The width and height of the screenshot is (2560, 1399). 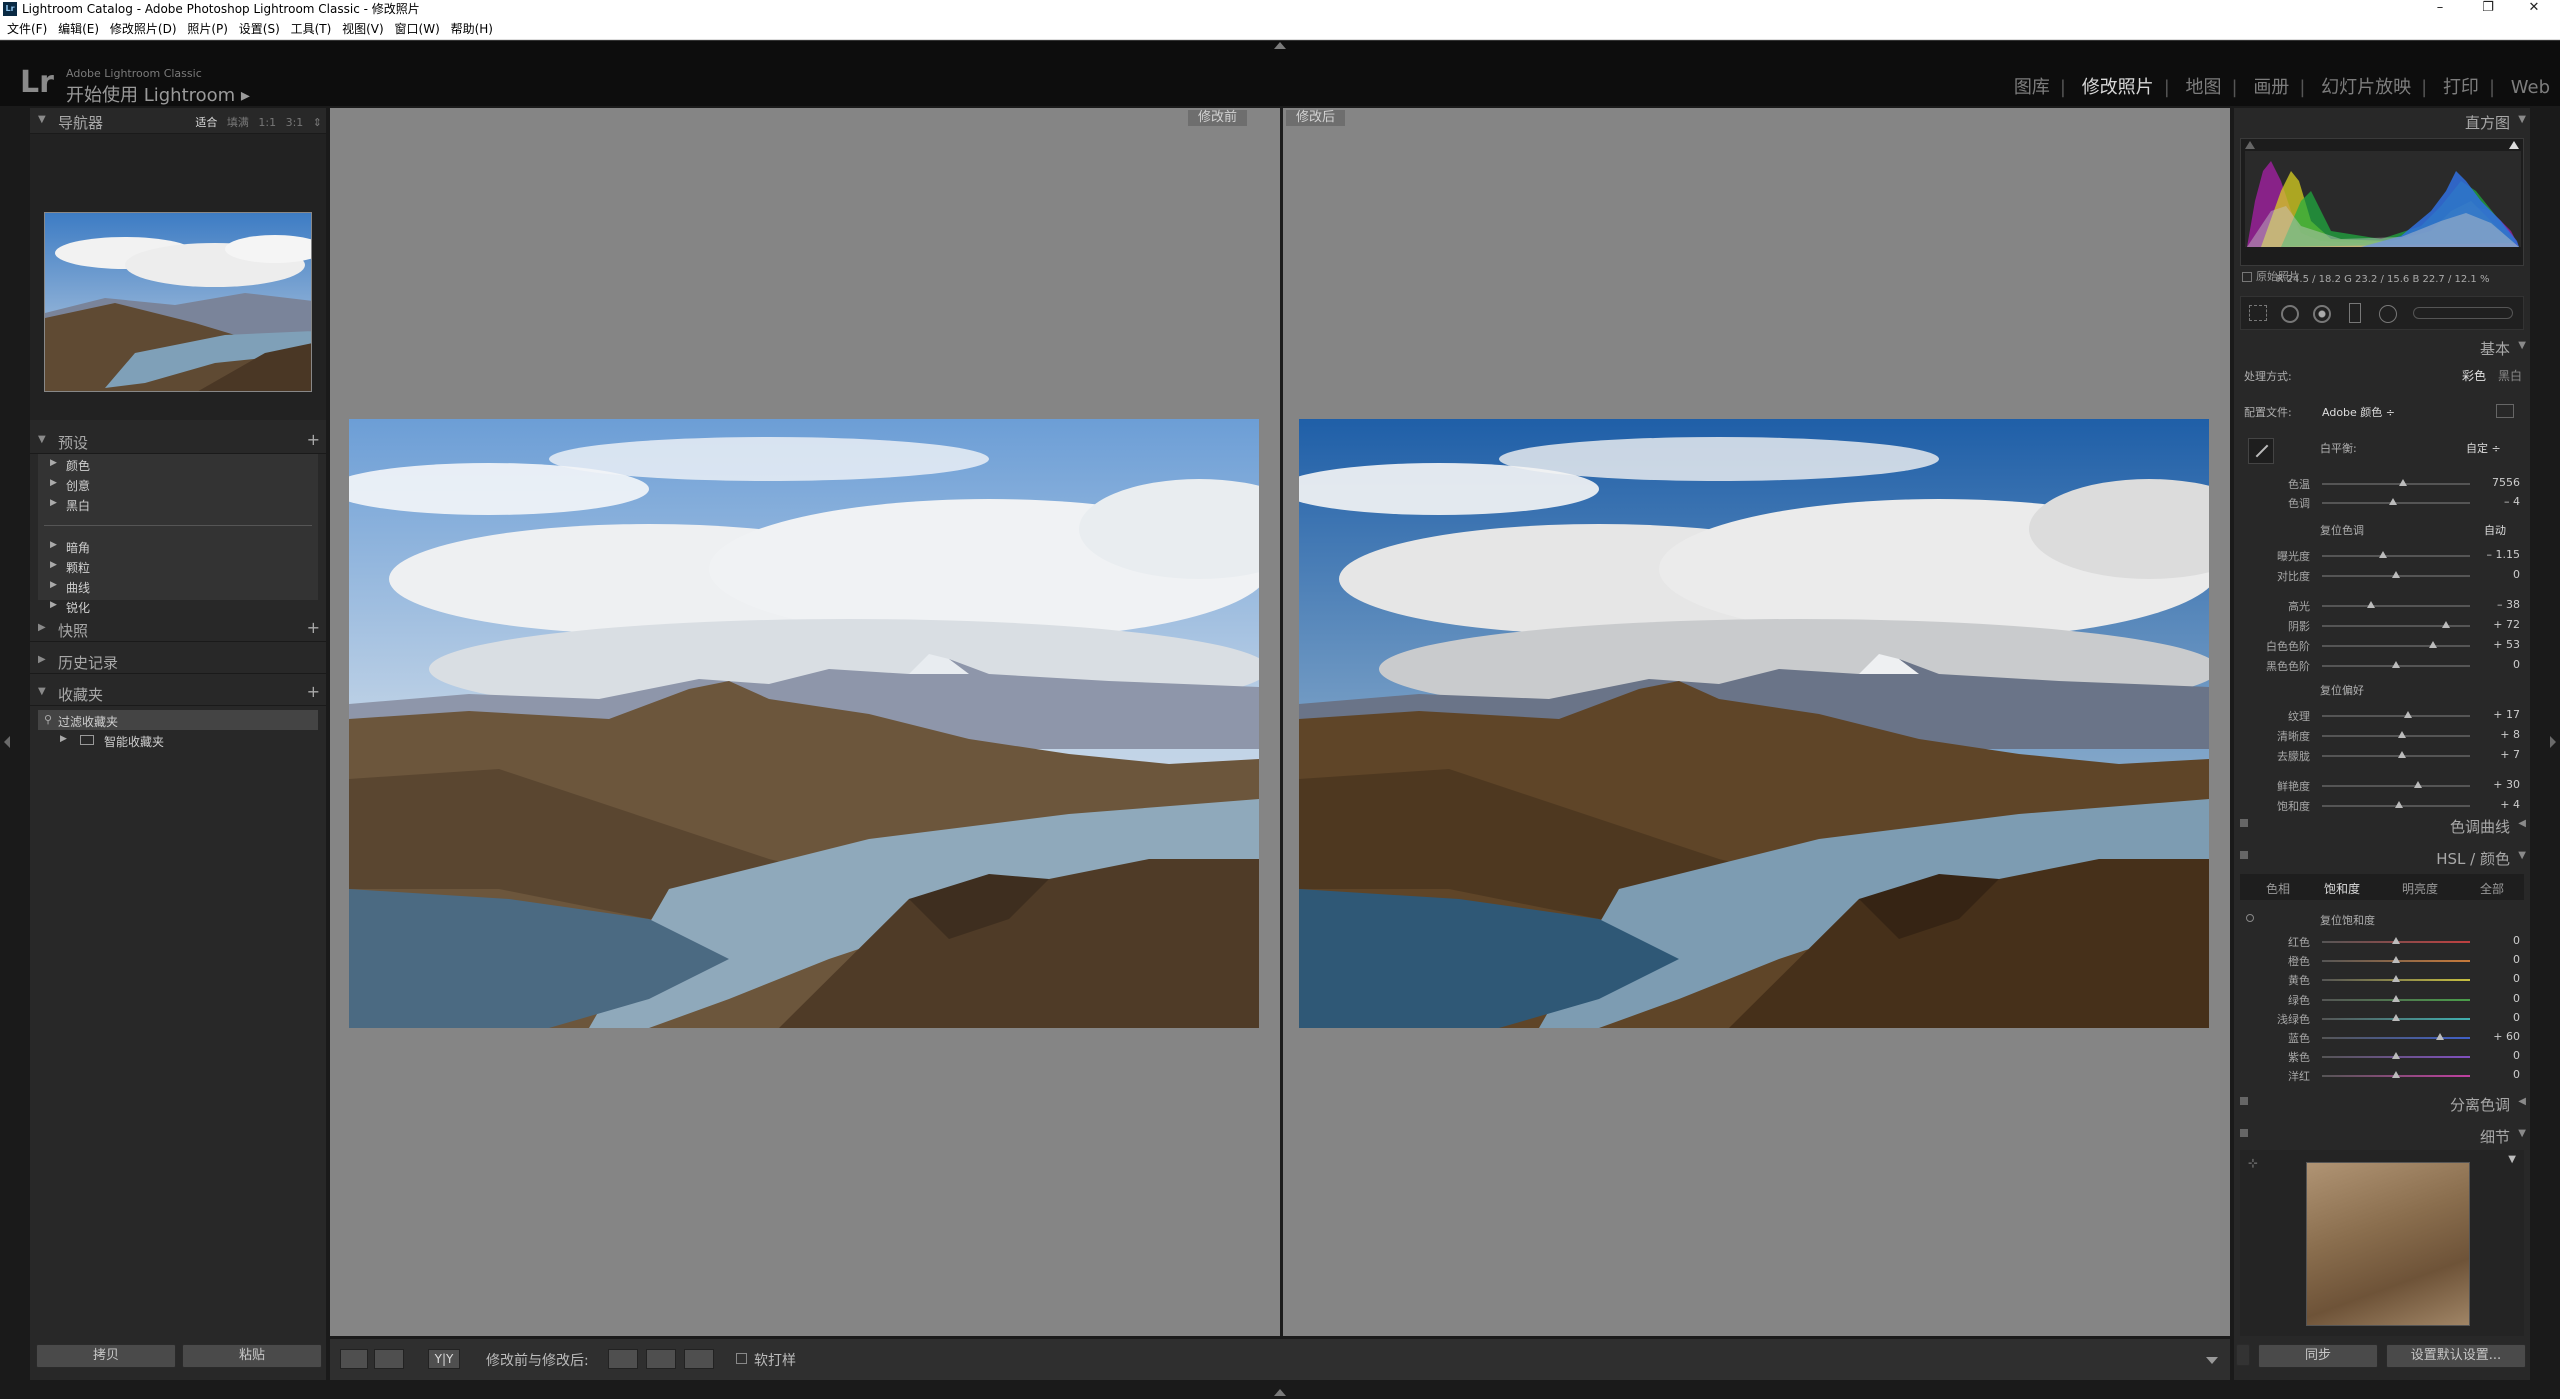 What do you see at coordinates (2388, 314) in the screenshot?
I see `radial-filter-icon` at bounding box center [2388, 314].